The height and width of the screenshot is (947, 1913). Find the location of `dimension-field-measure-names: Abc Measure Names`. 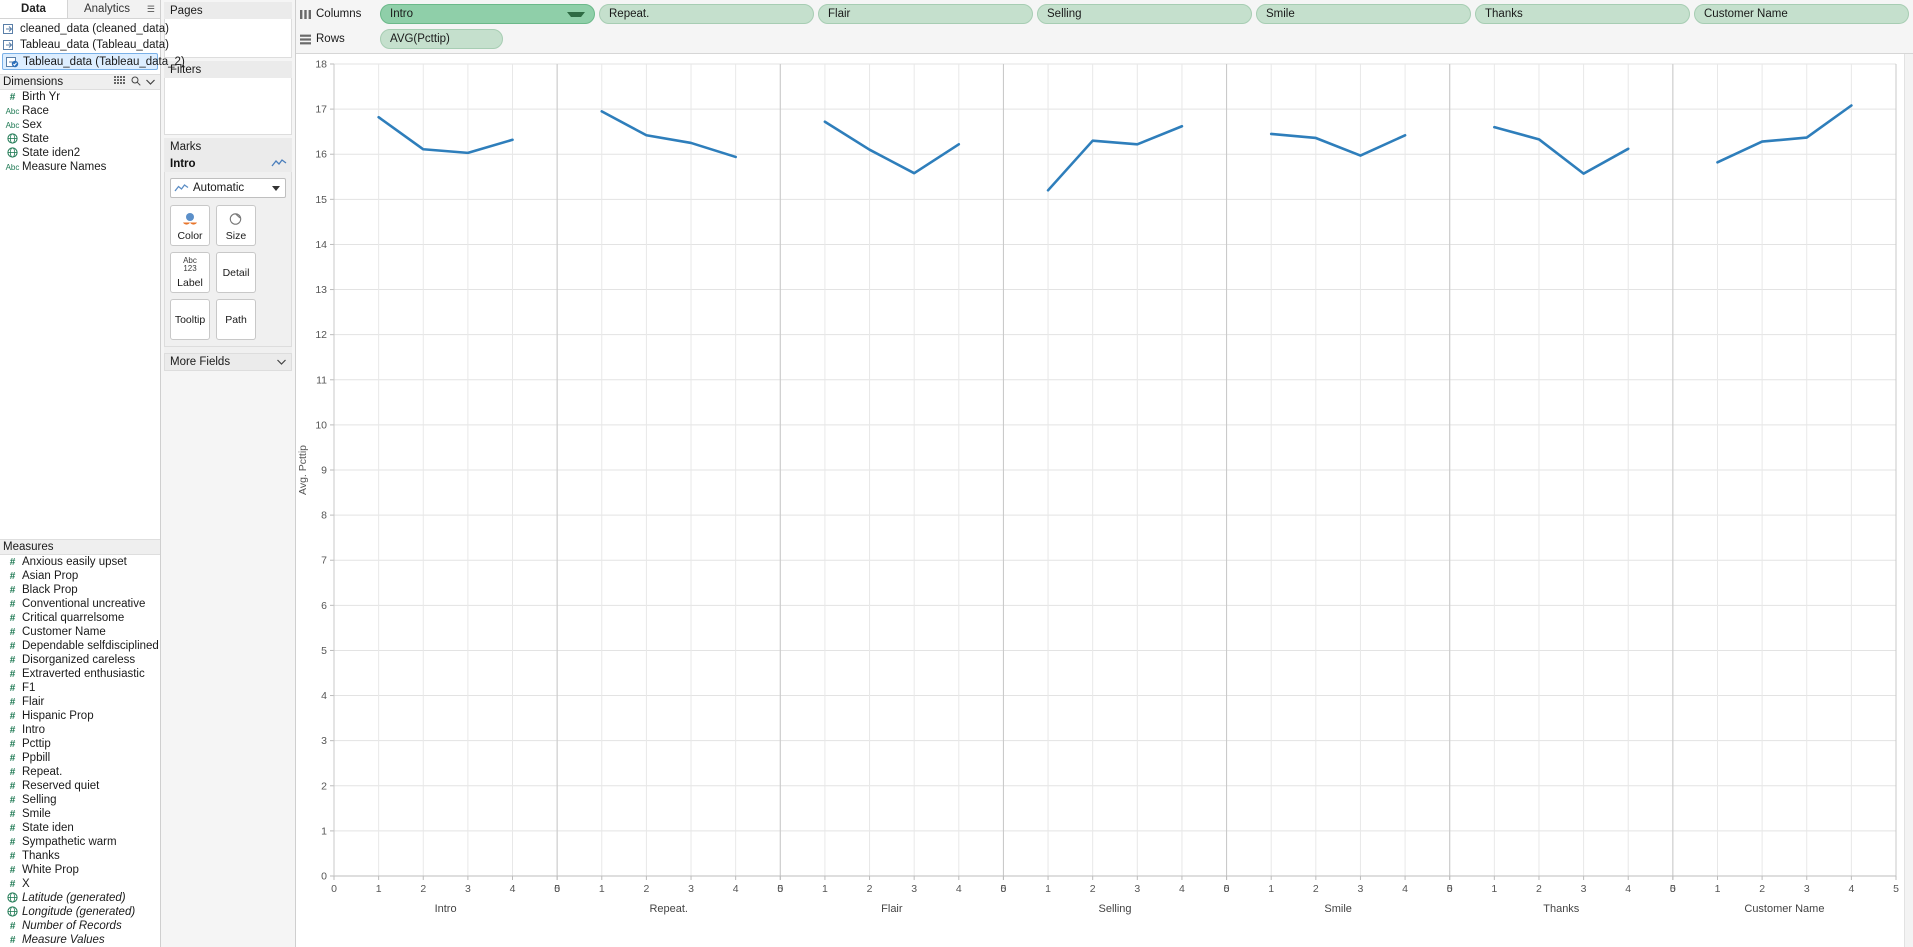

dimension-field-measure-names: Abc Measure Names is located at coordinates (80, 167).